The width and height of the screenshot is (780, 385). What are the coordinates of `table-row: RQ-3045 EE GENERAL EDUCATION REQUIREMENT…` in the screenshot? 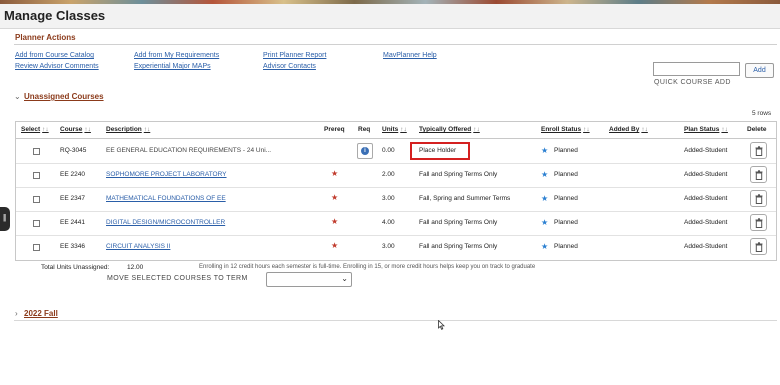 It's located at (396, 151).